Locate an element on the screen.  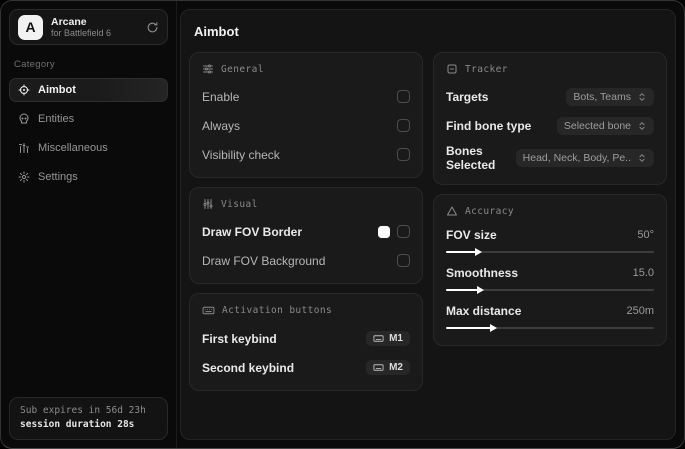
setting-row-enable: Enable is located at coordinates (306, 96).